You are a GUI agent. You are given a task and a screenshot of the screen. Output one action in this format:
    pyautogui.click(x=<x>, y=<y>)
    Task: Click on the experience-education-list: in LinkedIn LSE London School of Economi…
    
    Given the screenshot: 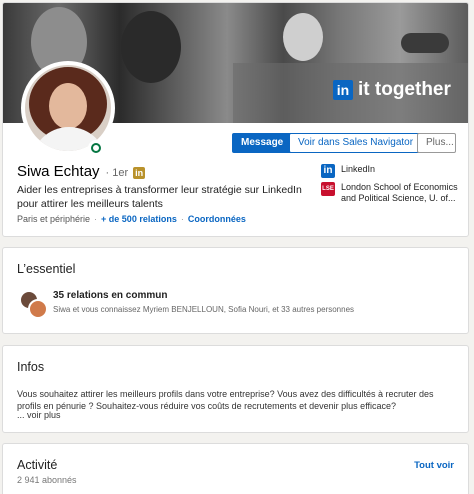 What is the action you would take?
    pyautogui.click(x=391, y=186)
    